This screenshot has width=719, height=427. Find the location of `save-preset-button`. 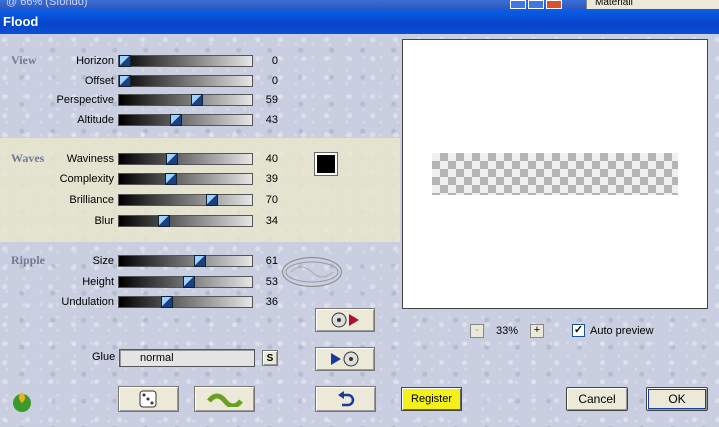

save-preset-button is located at coordinates (345, 359).